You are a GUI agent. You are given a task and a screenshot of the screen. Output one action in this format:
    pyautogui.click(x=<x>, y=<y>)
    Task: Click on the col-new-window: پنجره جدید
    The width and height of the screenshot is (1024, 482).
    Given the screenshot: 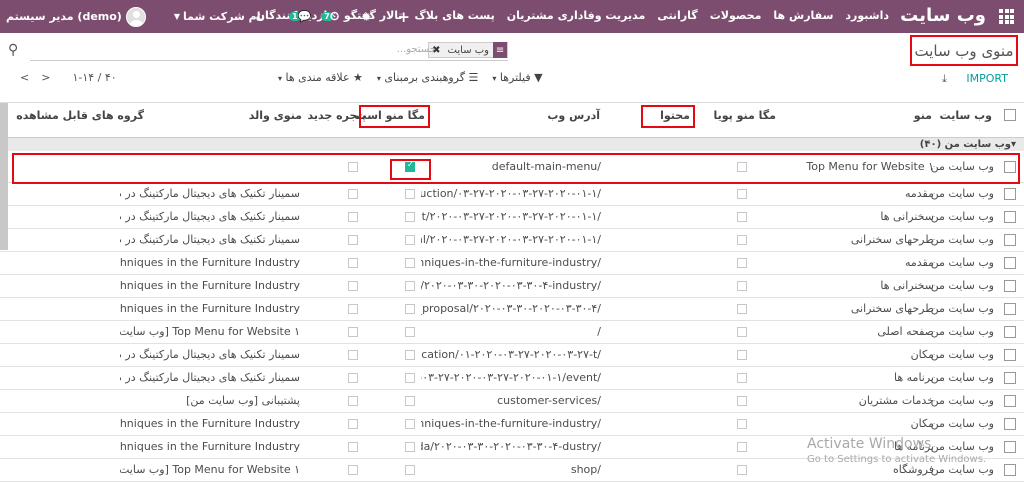 What is the action you would take?
    pyautogui.click(x=337, y=115)
    